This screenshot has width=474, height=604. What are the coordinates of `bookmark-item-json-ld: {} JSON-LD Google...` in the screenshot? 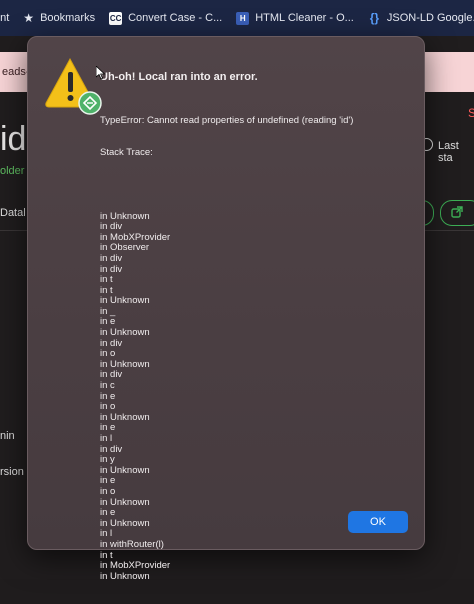 It's located at (421, 18).